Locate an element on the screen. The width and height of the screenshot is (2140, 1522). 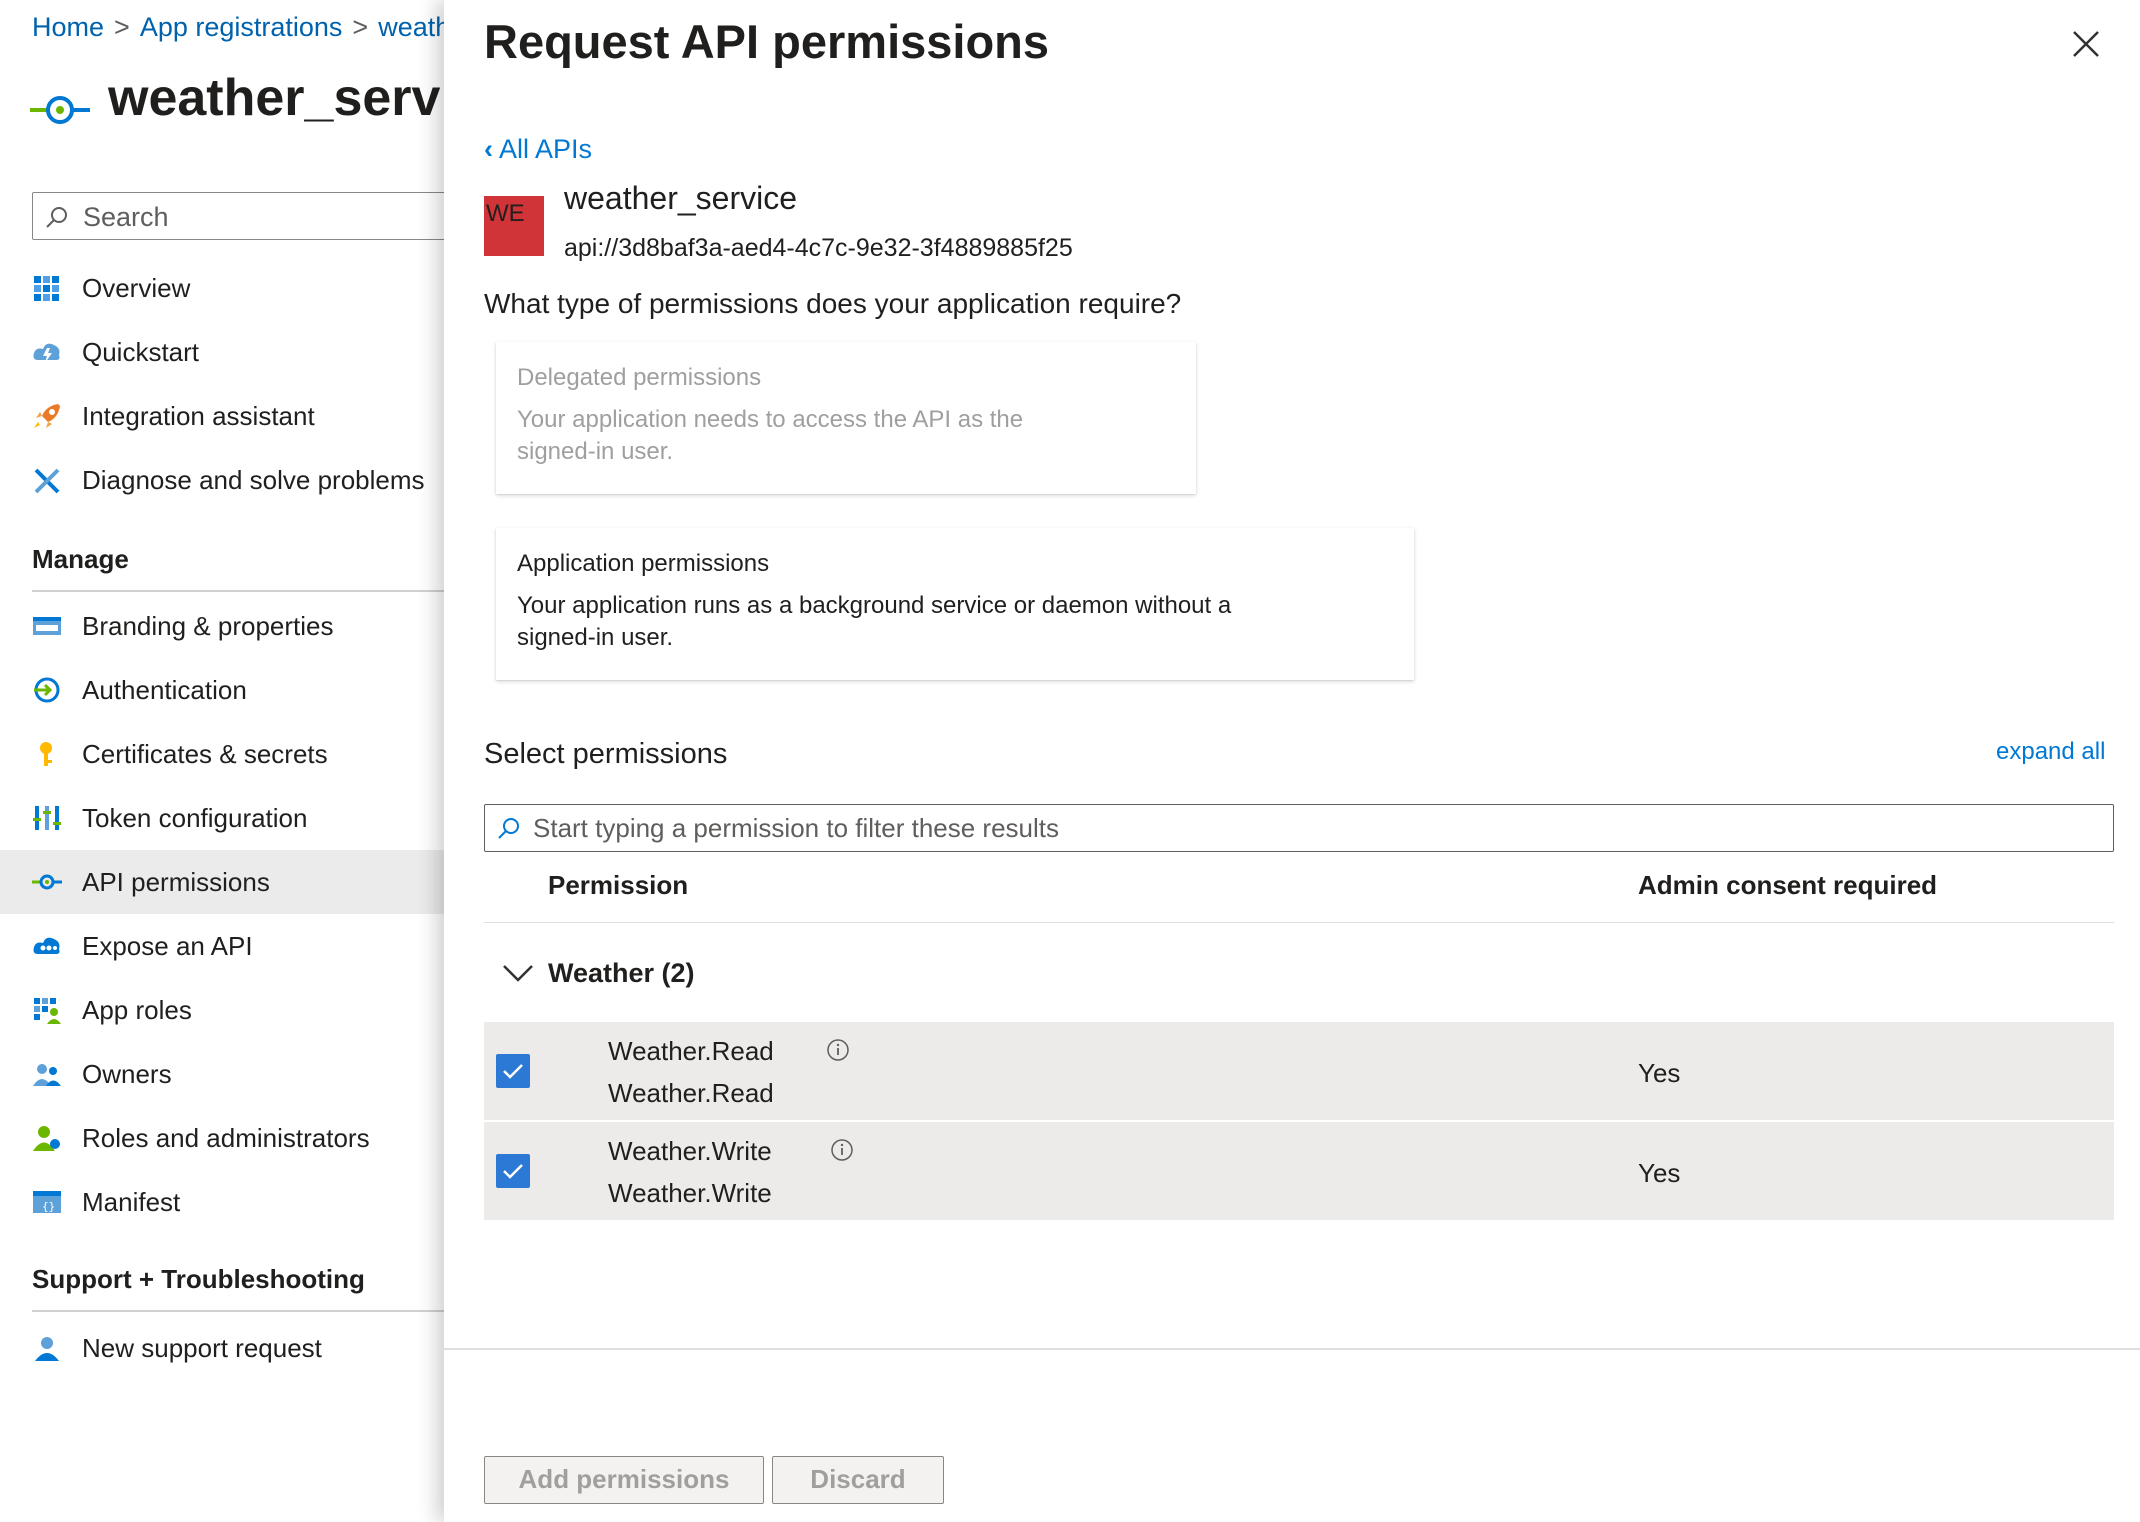
manage-heading: Manage is located at coordinates (80, 559).